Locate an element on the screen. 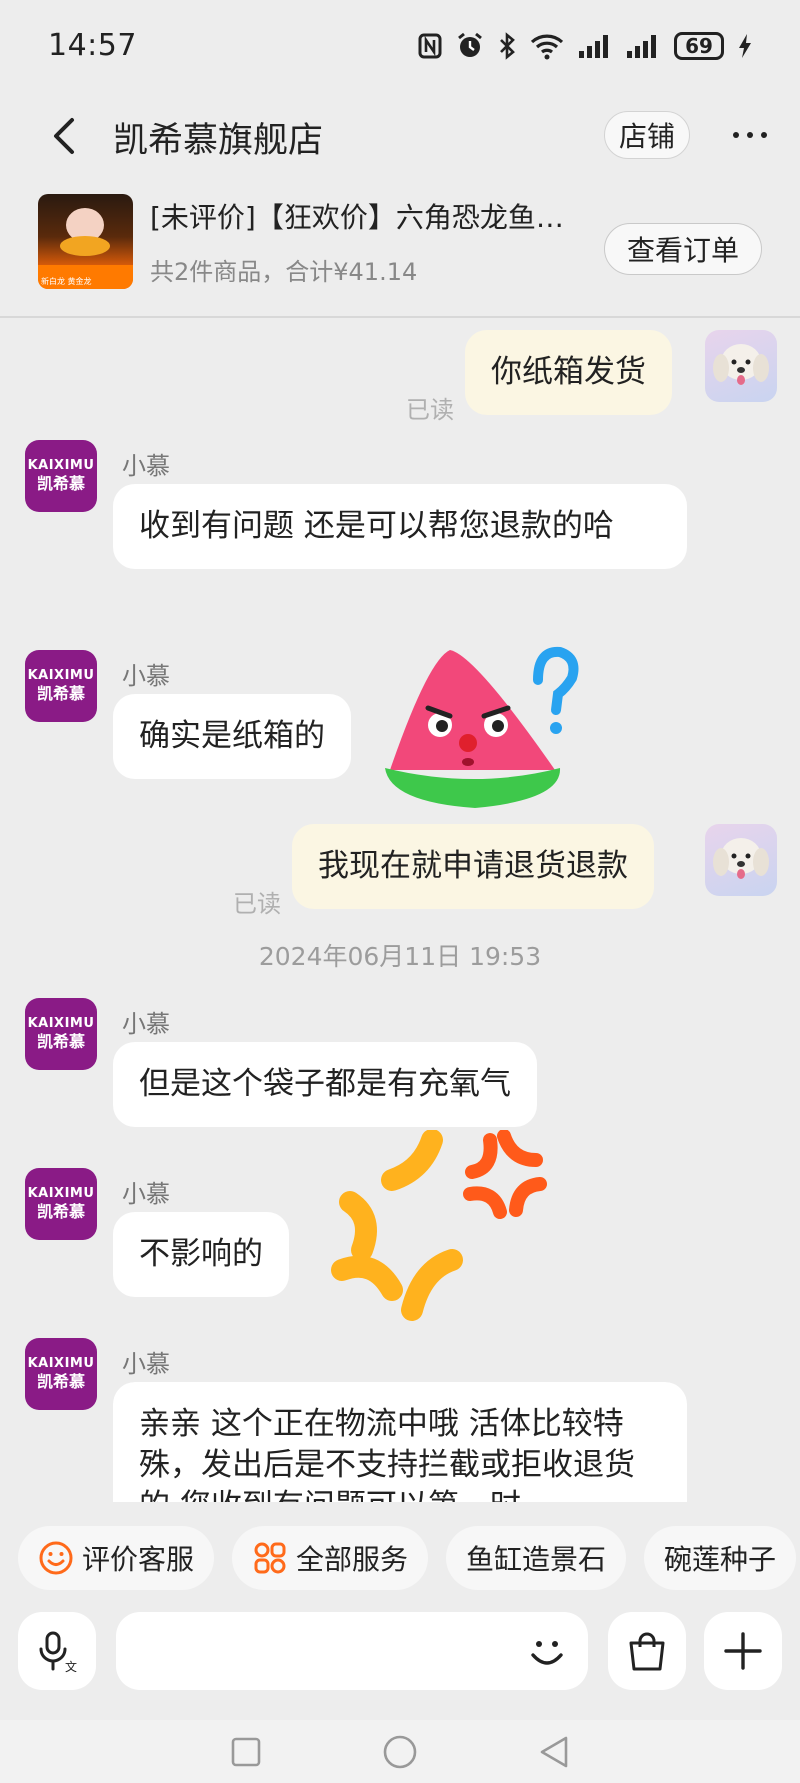 The image size is (800, 1783). angry-sticker is located at coordinates (437, 1232).